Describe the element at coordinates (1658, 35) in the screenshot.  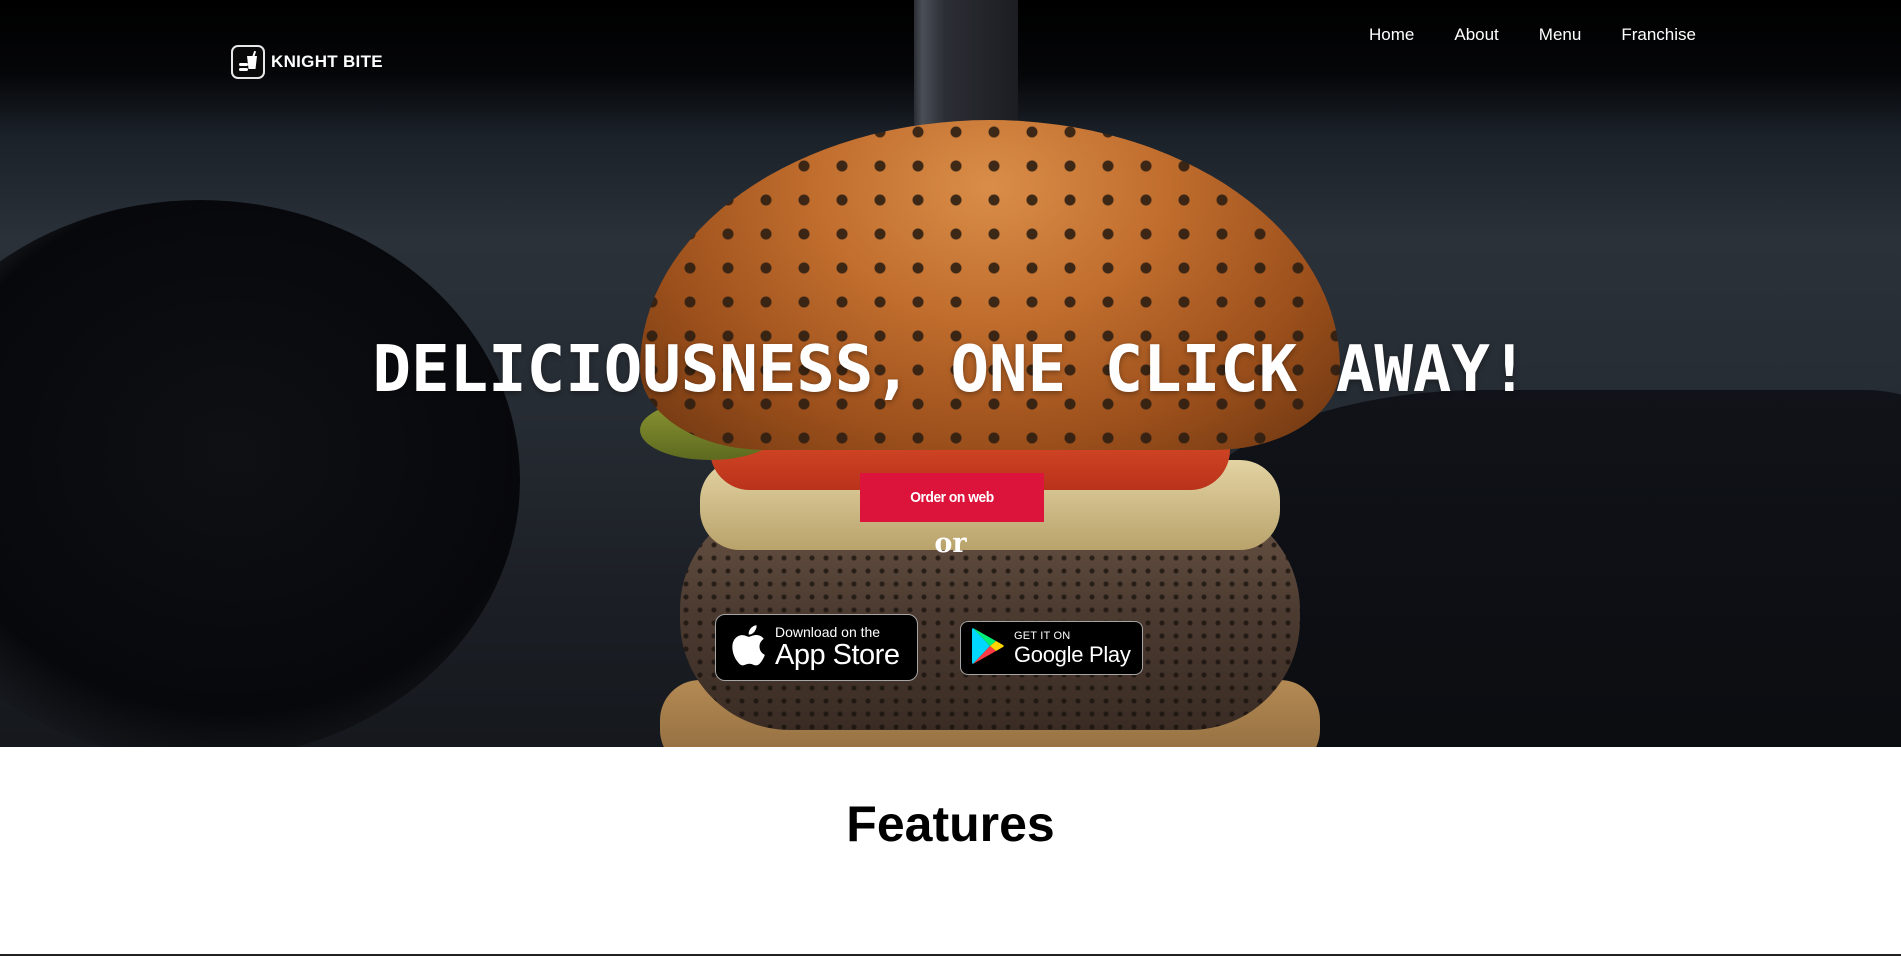
I see `nav-item-franchise: Franchise` at that location.